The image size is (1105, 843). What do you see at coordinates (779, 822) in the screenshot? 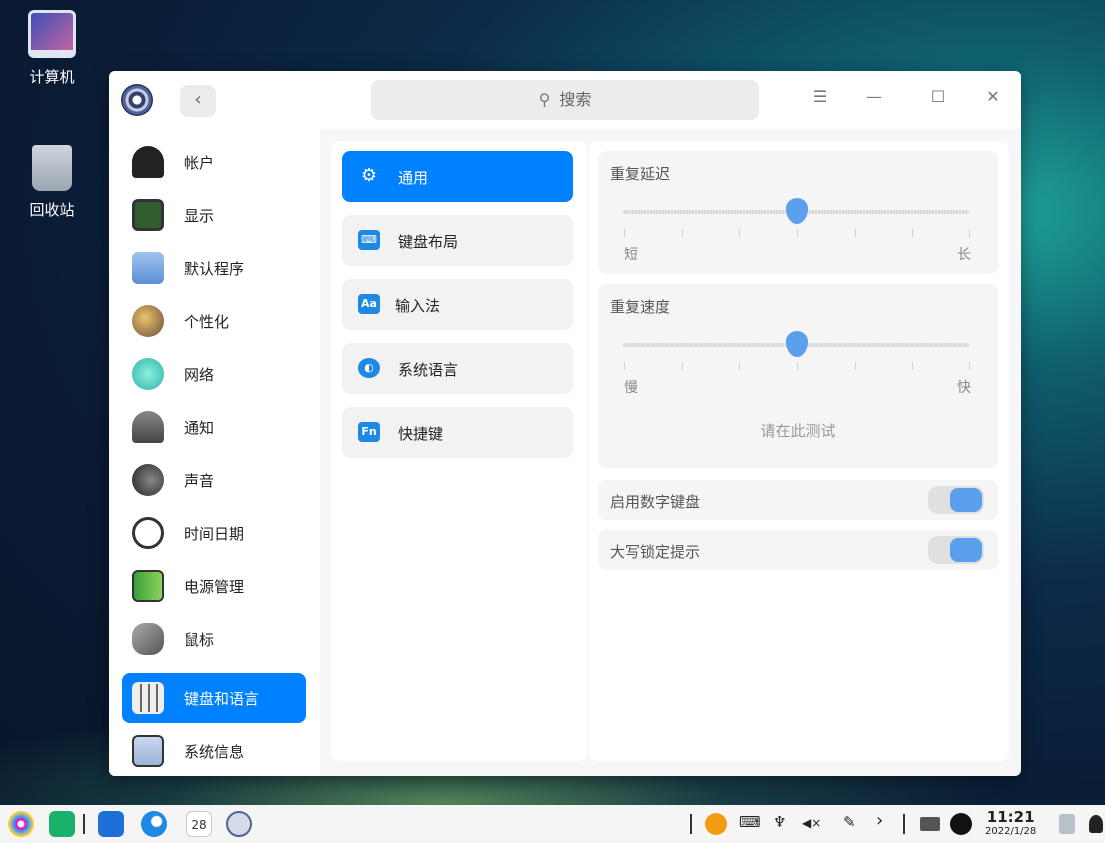
I see `usb-tray-icon: ♆` at bounding box center [779, 822].